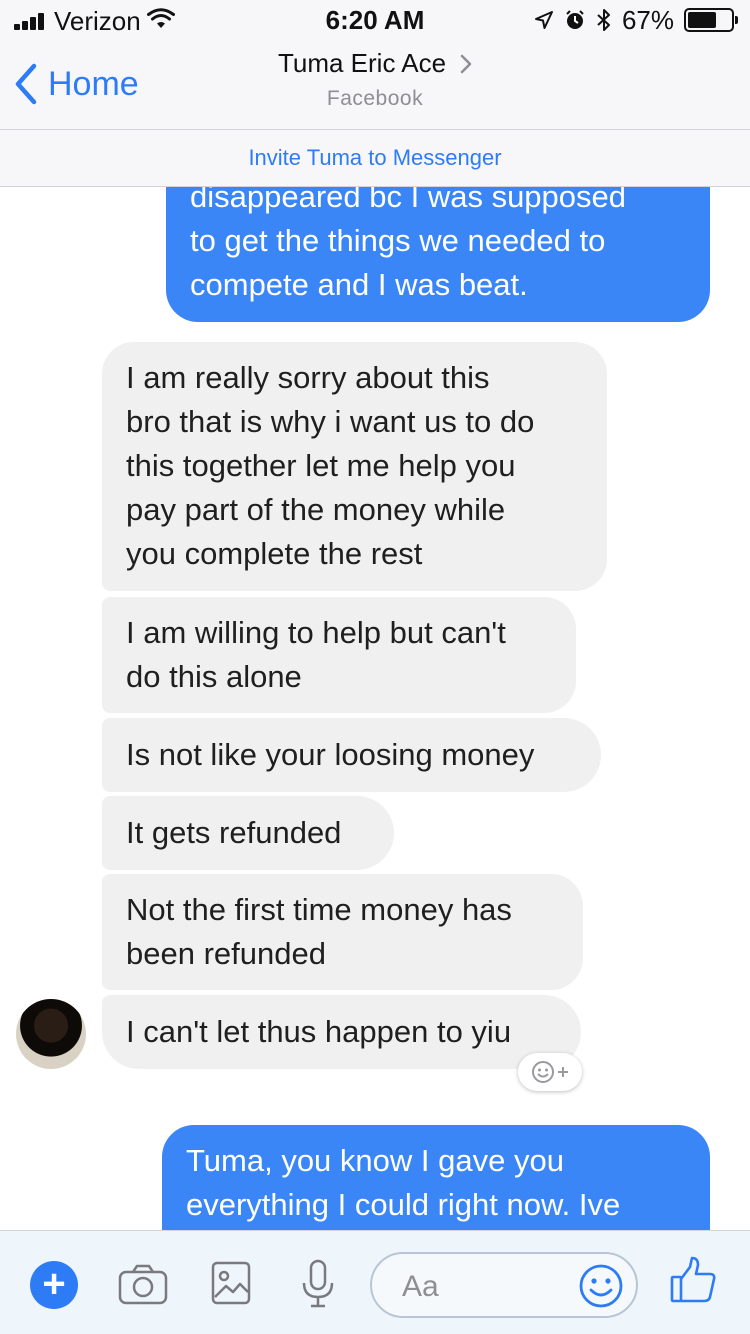  I want to click on message-input-placeholder: Aa, so click(420, 1286).